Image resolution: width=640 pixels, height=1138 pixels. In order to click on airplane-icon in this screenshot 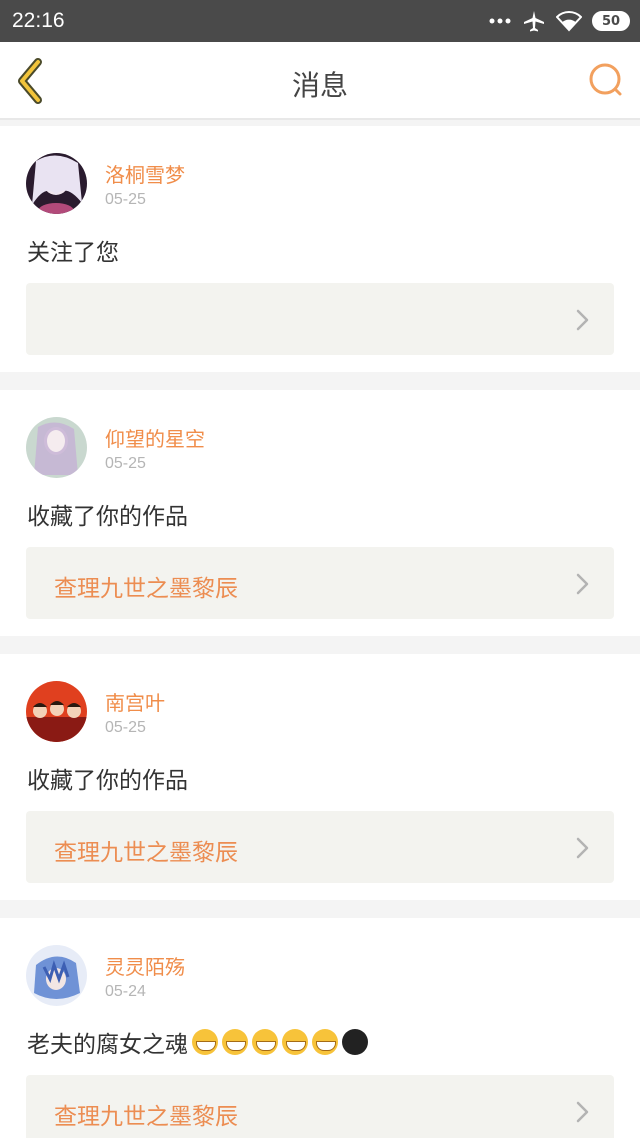, I will do `click(534, 21)`.